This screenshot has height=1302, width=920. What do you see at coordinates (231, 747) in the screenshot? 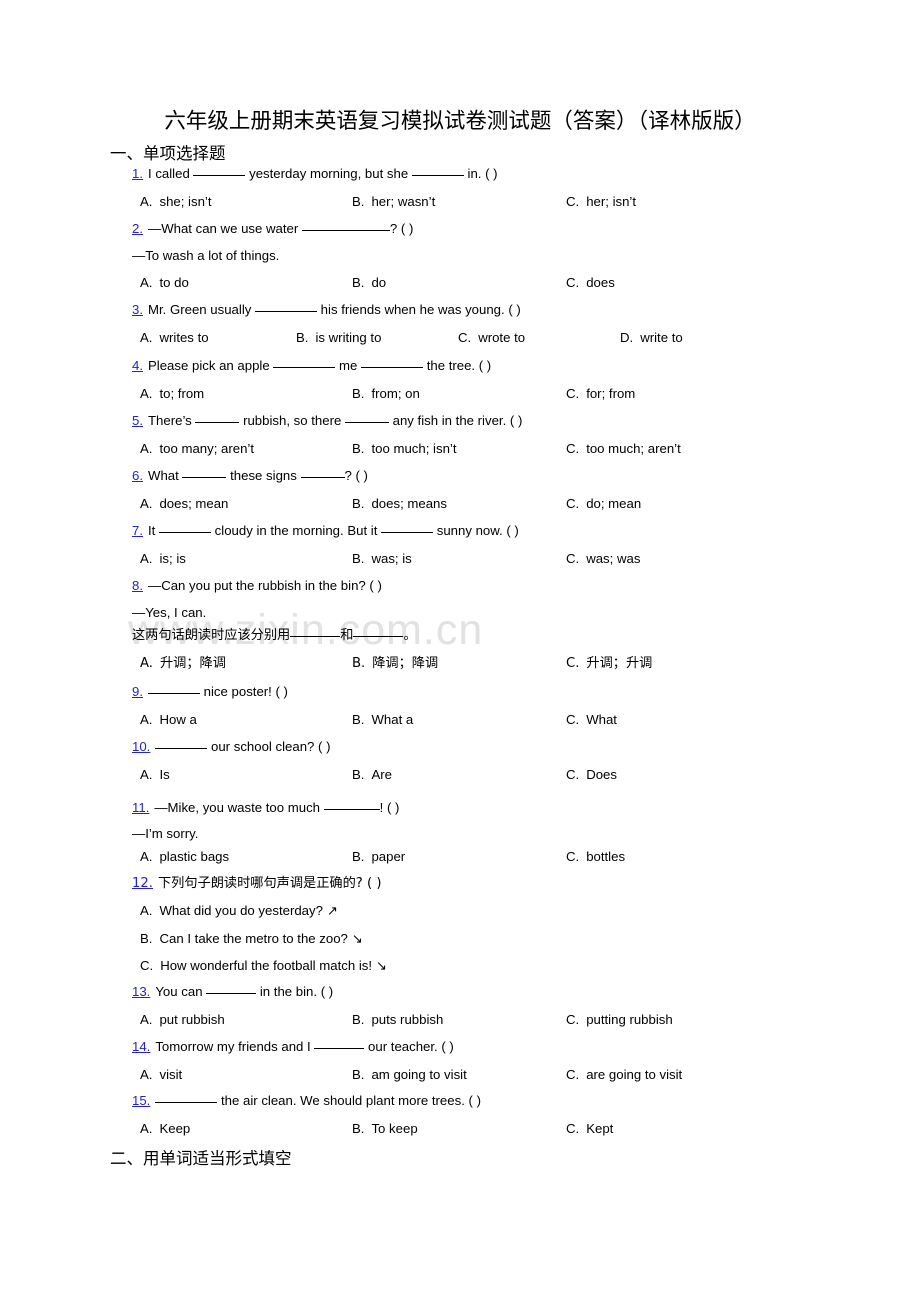
I see `question-10-stem: 10. our school clean? ( )` at bounding box center [231, 747].